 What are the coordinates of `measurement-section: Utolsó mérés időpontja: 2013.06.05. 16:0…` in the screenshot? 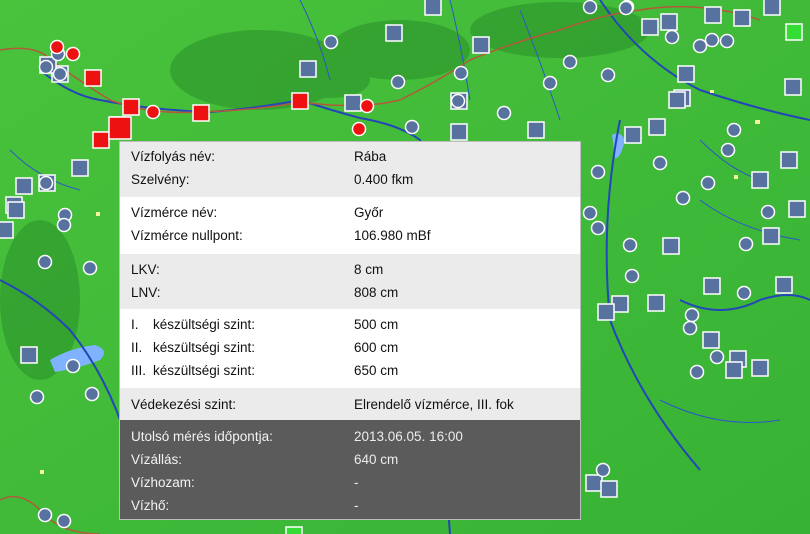 It's located at (350, 469).